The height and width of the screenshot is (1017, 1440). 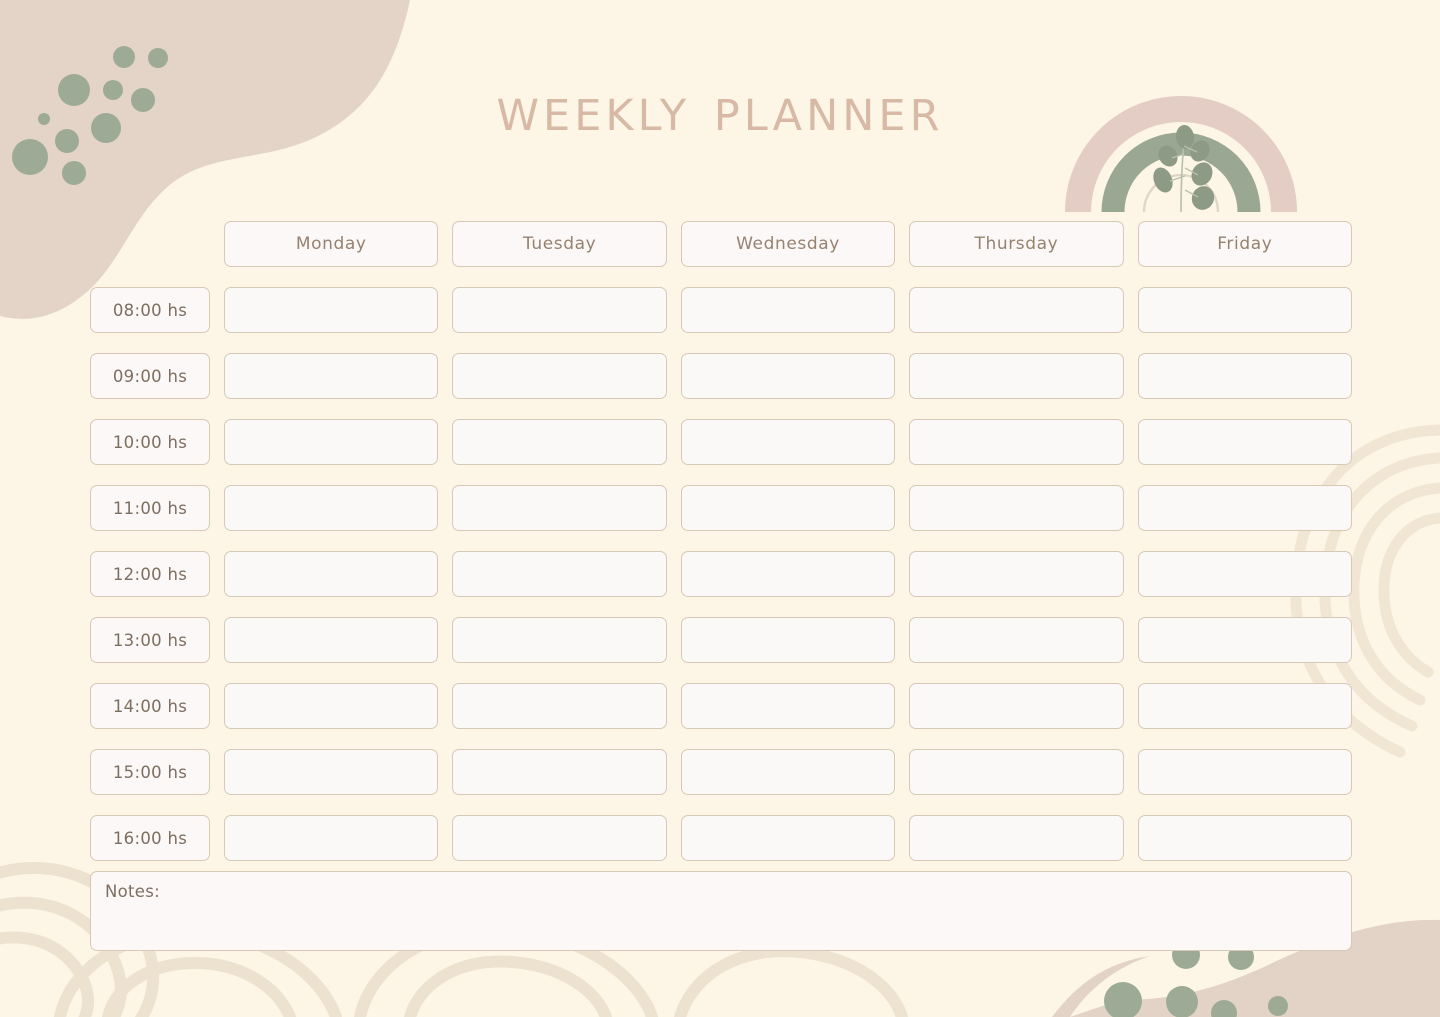 I want to click on slot-1200-tuesday, so click(x=559, y=574).